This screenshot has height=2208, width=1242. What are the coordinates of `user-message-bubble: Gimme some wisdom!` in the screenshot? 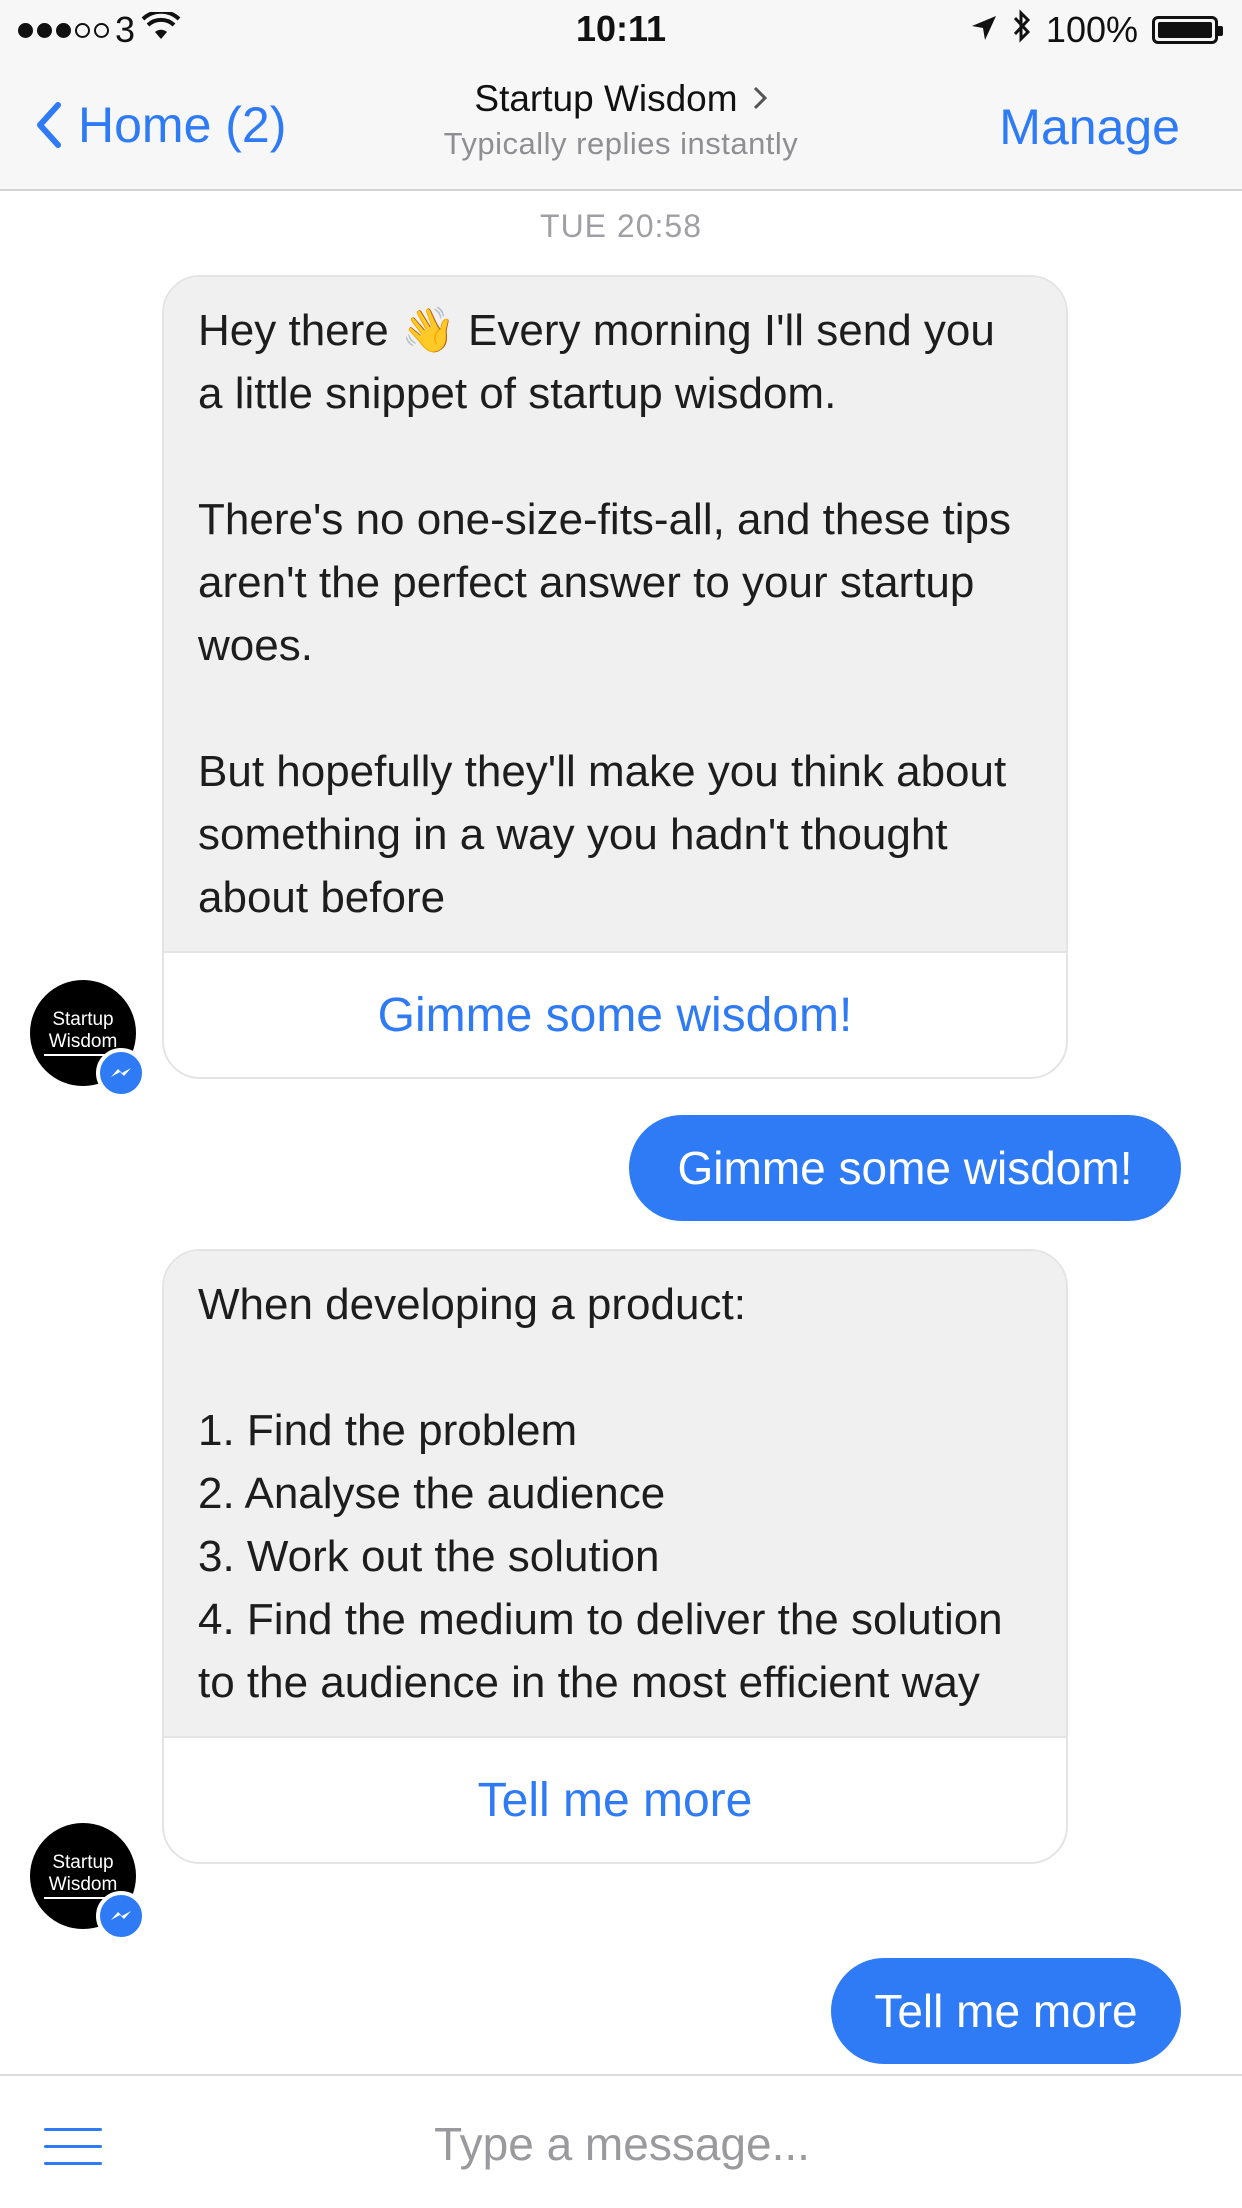 It's located at (905, 1168).